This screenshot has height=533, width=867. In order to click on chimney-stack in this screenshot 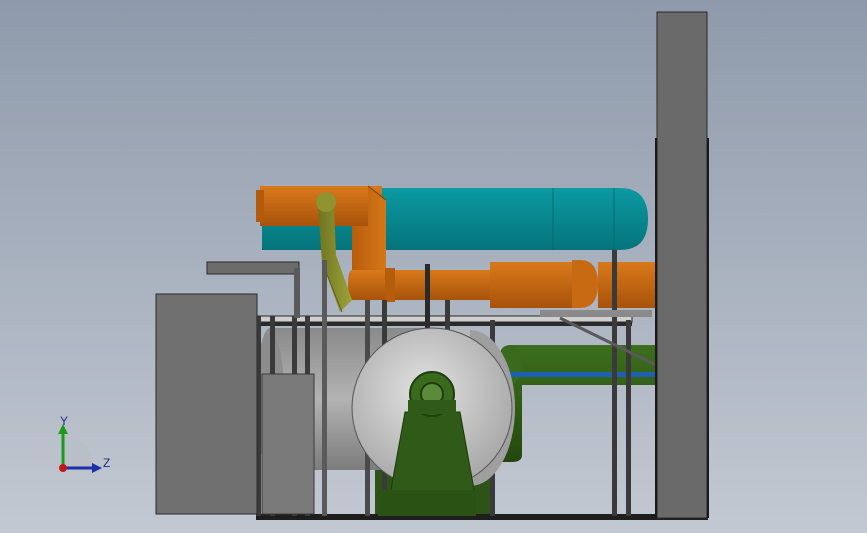, I will do `click(682, 265)`.